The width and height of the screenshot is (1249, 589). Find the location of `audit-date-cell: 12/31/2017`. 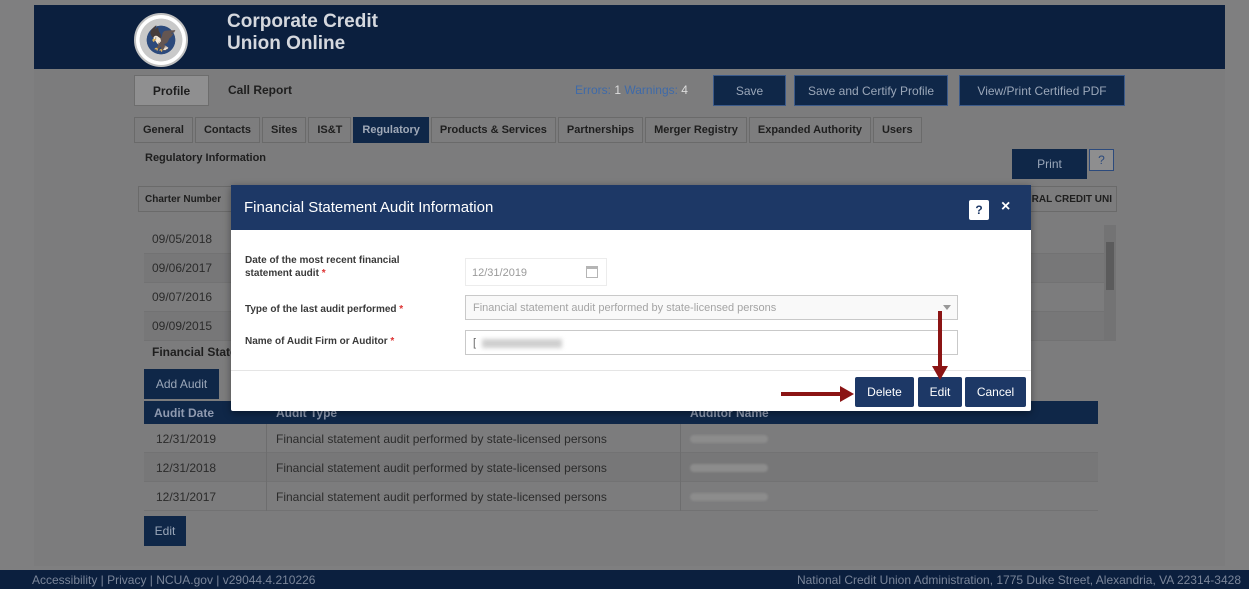

audit-date-cell: 12/31/2017 is located at coordinates (186, 497).